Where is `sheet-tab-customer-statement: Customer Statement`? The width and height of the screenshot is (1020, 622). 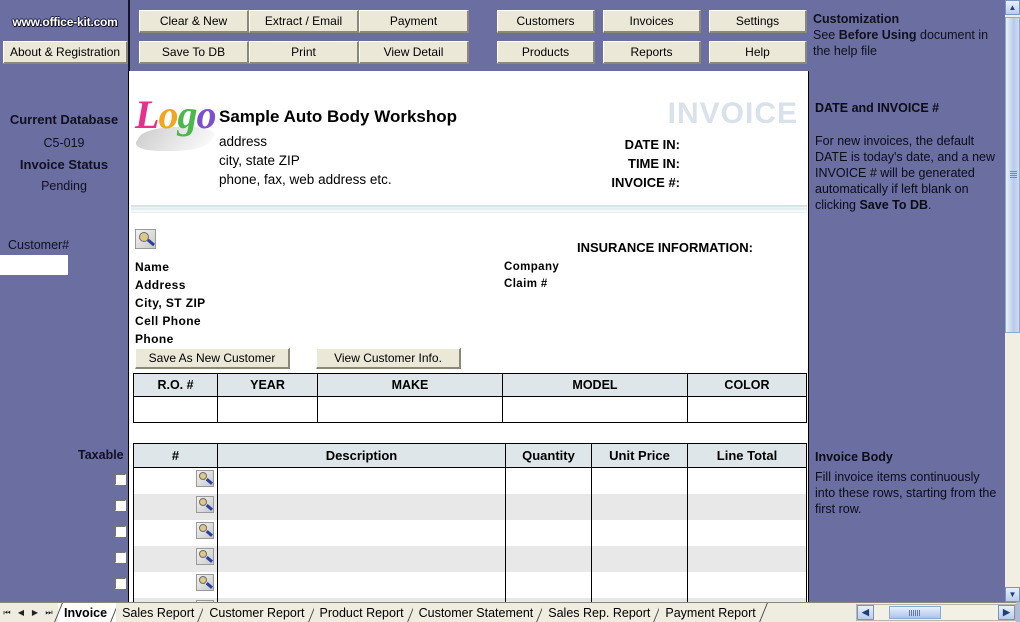 sheet-tab-customer-statement: Customer Statement is located at coordinates (477, 612).